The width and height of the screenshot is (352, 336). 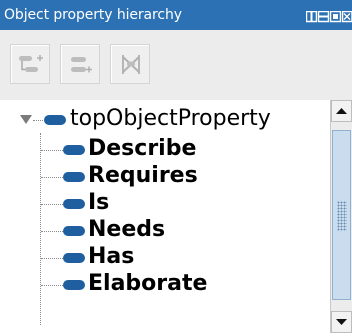 I want to click on delete-icon, so click(x=131, y=65).